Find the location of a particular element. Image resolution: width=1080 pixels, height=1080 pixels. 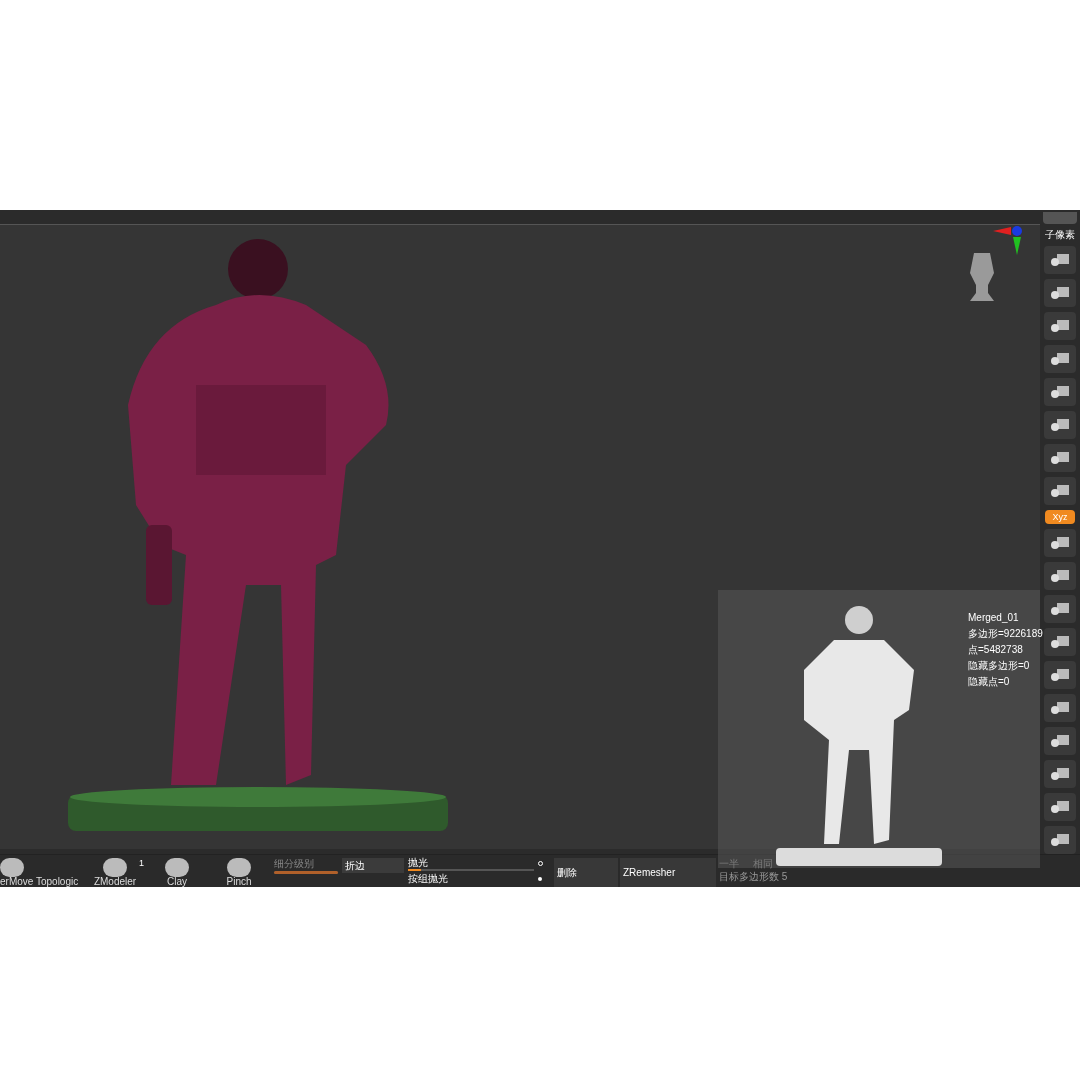

brush-label: Clay is located at coordinates (177, 882).